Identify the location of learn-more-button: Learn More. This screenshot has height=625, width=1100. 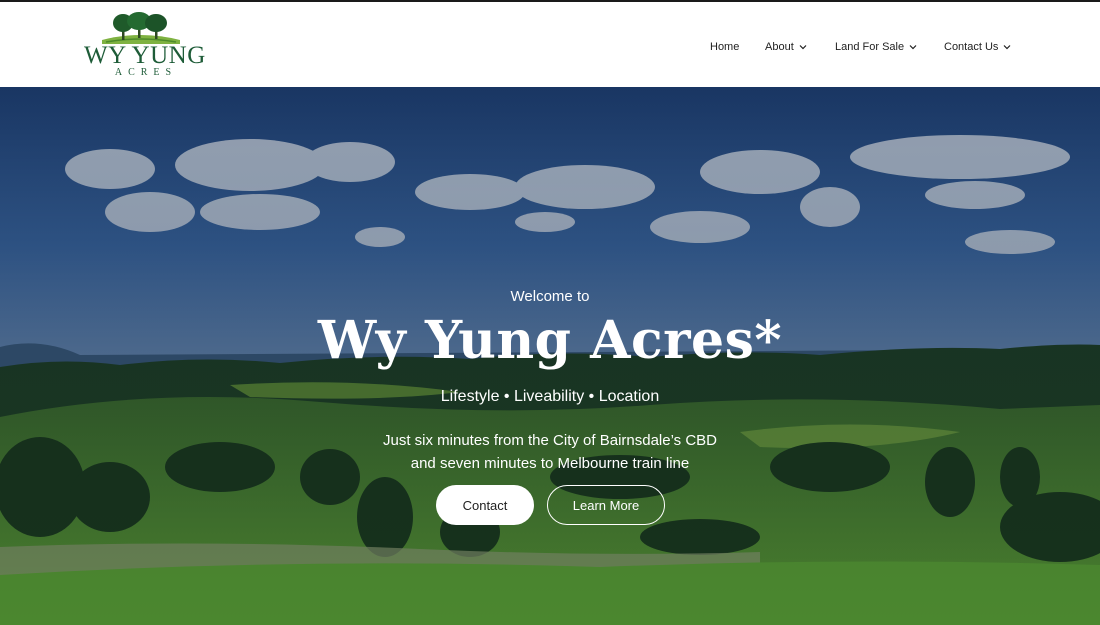
(606, 505).